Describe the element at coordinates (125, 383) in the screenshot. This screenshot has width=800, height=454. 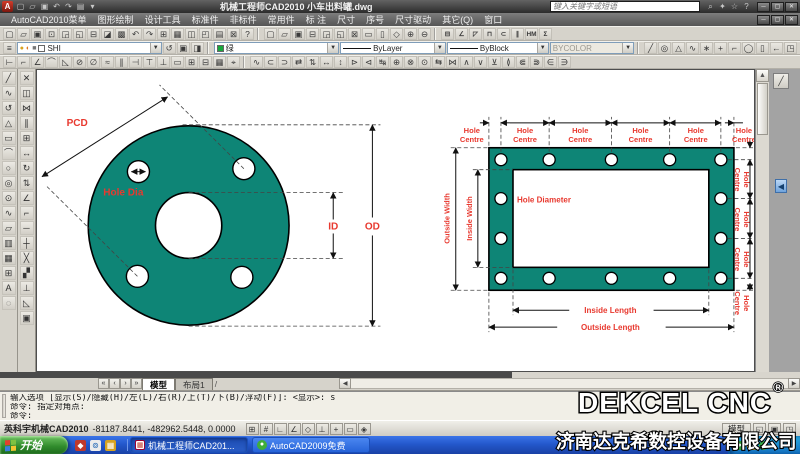
I see `tab-nav-icon: ›` at that location.